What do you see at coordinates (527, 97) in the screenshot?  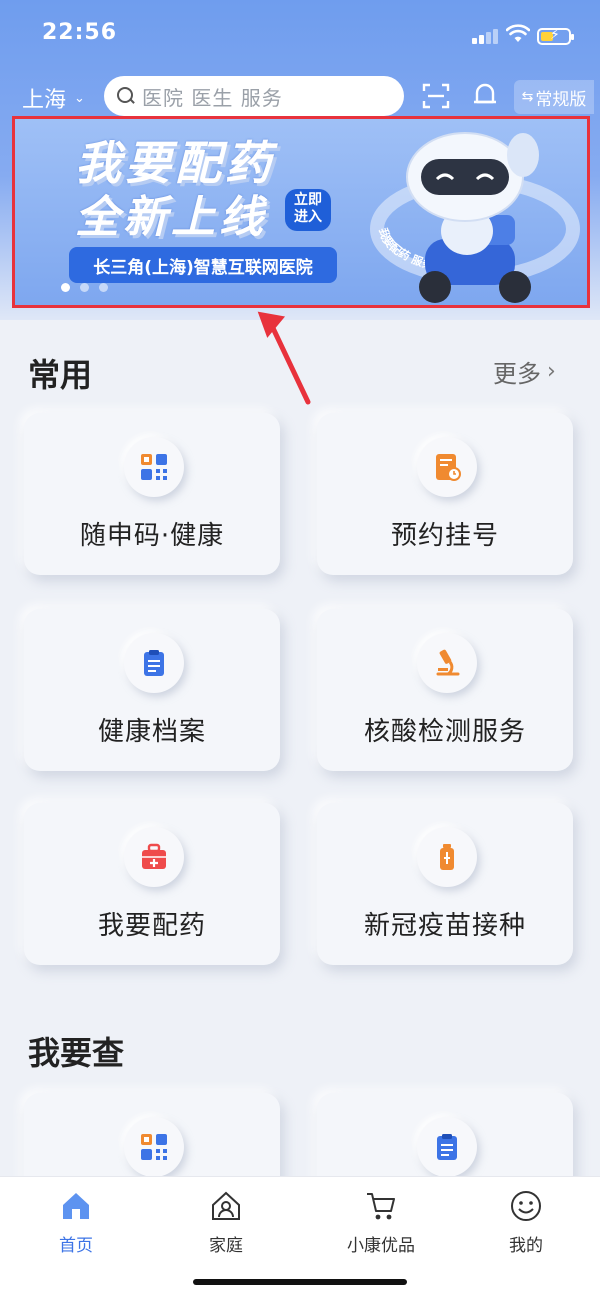 I see `switch-arrows-icon: ⇆` at bounding box center [527, 97].